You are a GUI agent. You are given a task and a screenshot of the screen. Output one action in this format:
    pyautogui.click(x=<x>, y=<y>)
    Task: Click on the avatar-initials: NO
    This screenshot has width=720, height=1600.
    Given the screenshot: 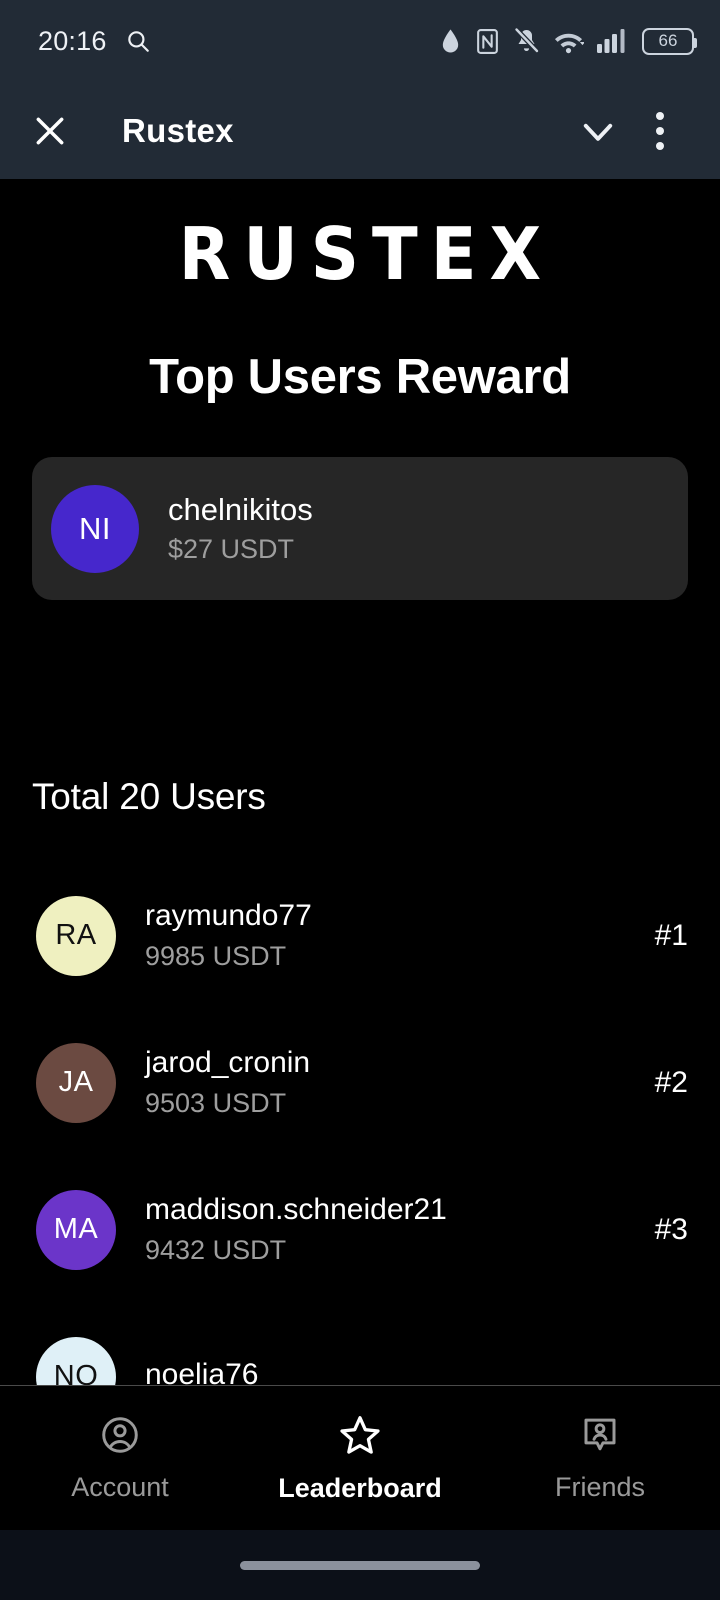 What is the action you would take?
    pyautogui.click(x=76, y=1372)
    